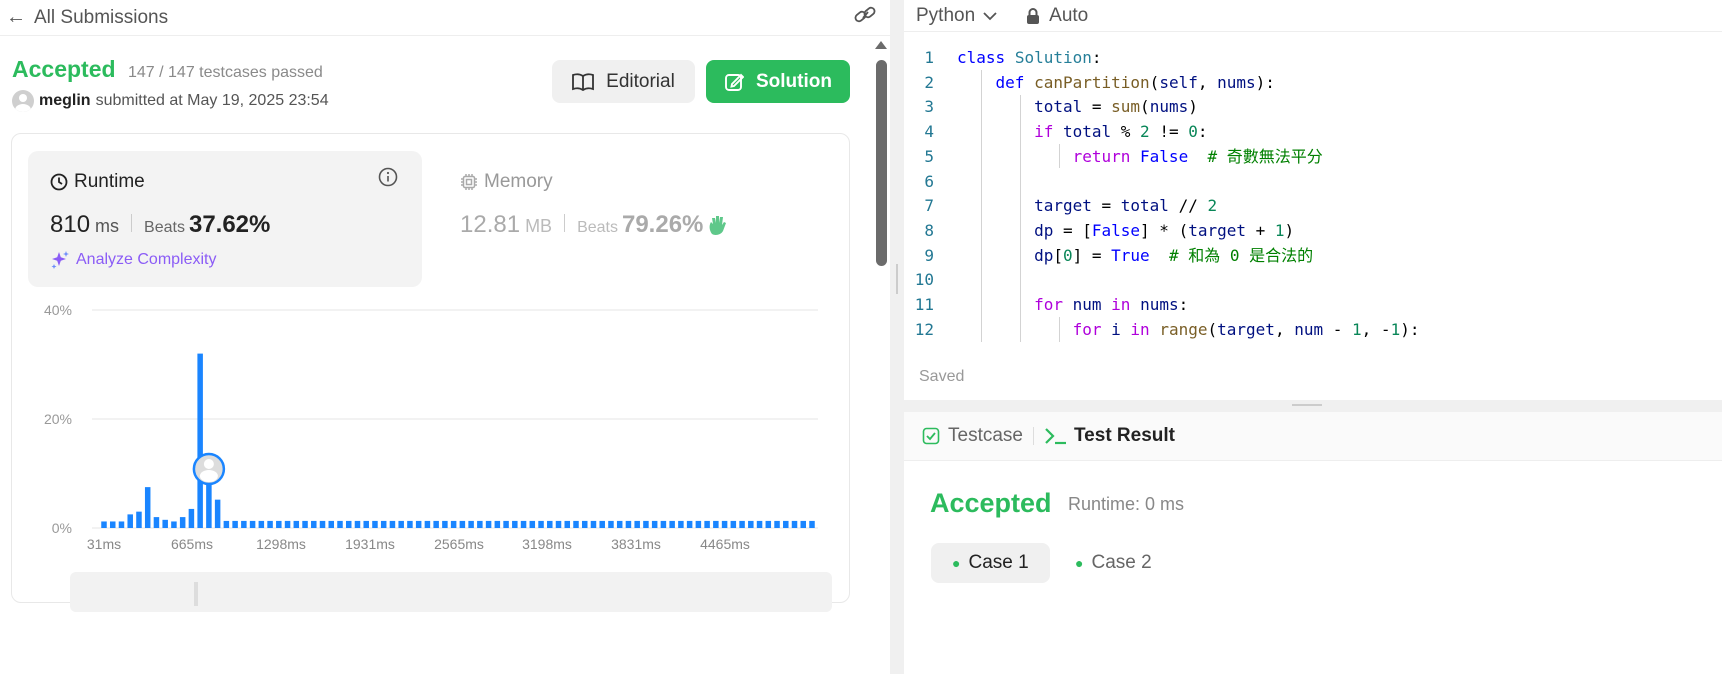 The image size is (1722, 674). What do you see at coordinates (945, 16) in the screenshot?
I see `language-select: Python` at bounding box center [945, 16].